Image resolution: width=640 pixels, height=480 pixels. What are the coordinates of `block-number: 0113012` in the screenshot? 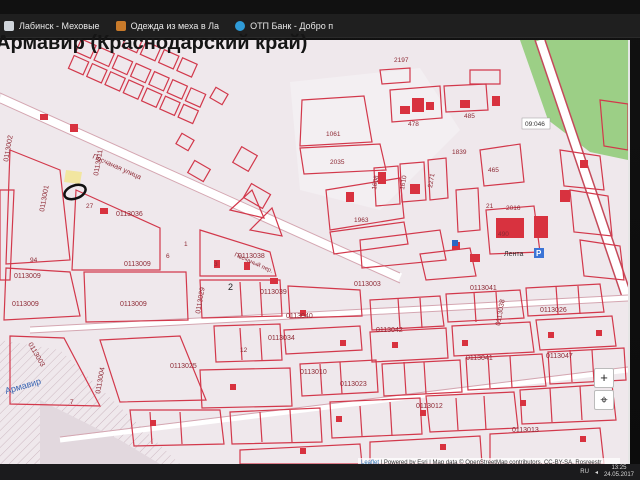 It's located at (429, 406).